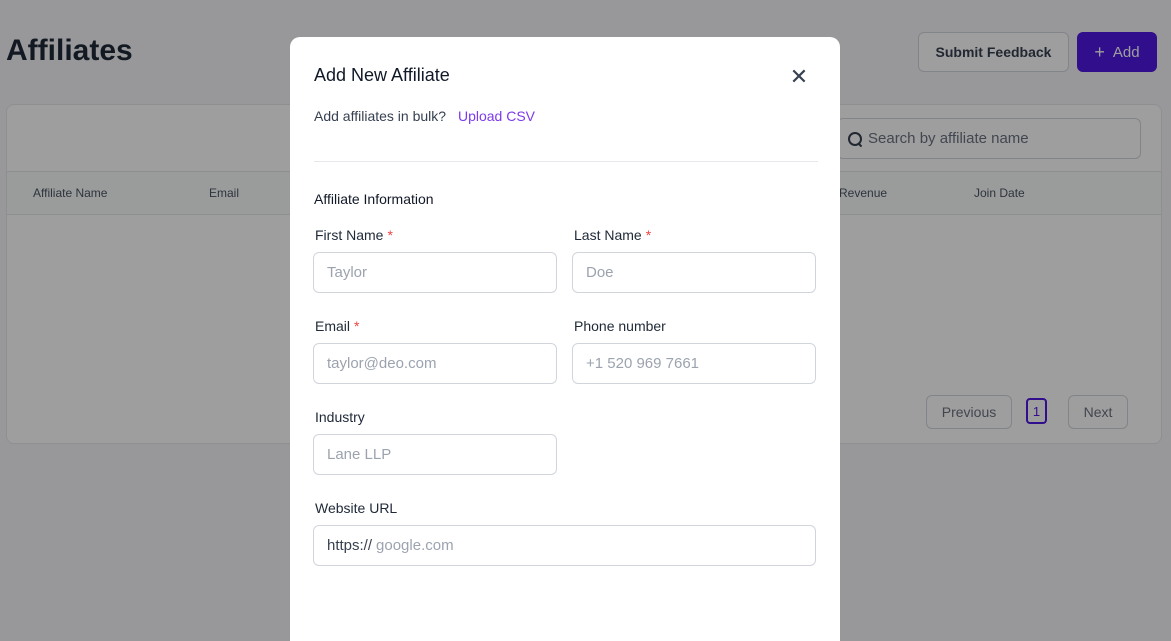 This screenshot has height=641, width=1171. Describe the element at coordinates (350, 545) in the screenshot. I see `url-prefix: https://` at that location.